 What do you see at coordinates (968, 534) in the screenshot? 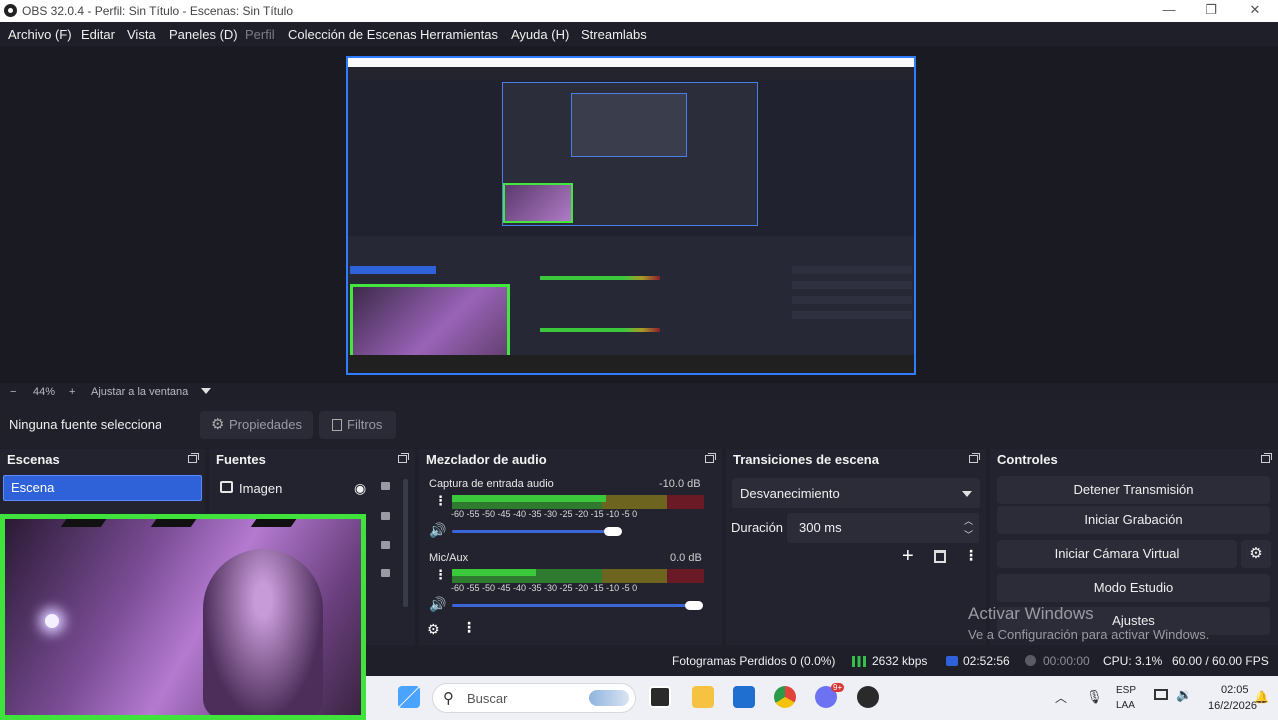
I see `spin-down-icon: ﹀` at bounding box center [968, 534].